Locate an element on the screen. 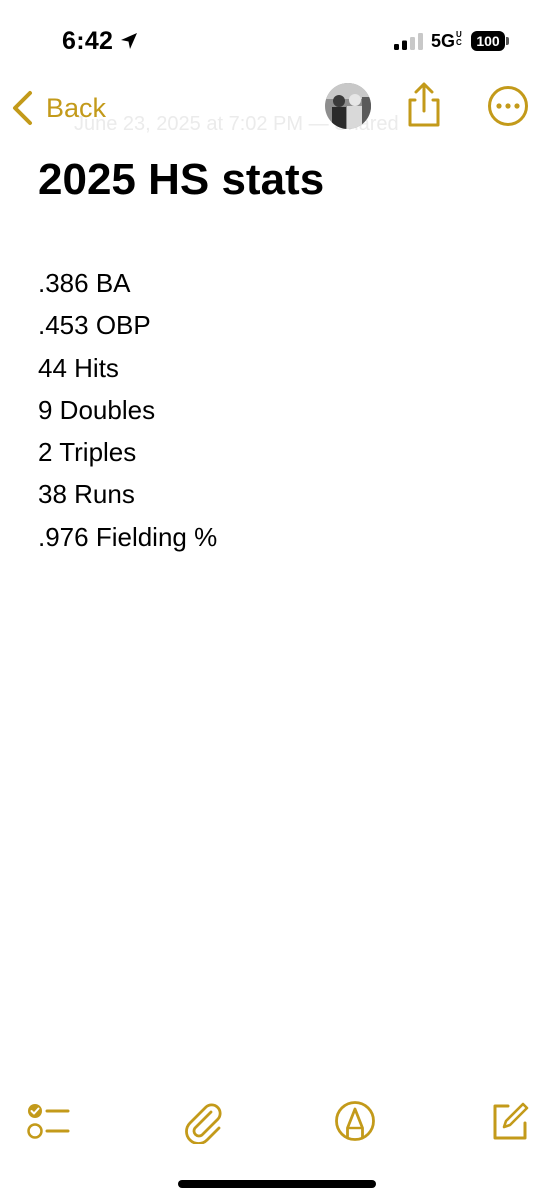 The height and width of the screenshot is (1200, 554). avatar-photo is located at coordinates (348, 106).